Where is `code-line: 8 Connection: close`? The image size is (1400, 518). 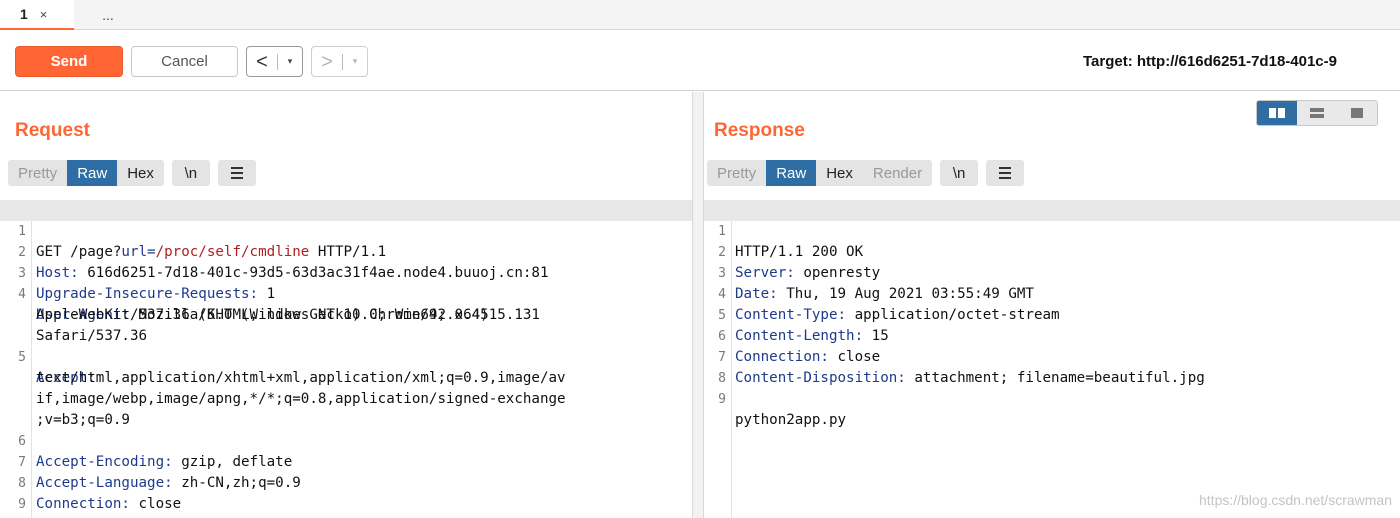
code-line: 8 Connection: close is located at coordinates (346, 482).